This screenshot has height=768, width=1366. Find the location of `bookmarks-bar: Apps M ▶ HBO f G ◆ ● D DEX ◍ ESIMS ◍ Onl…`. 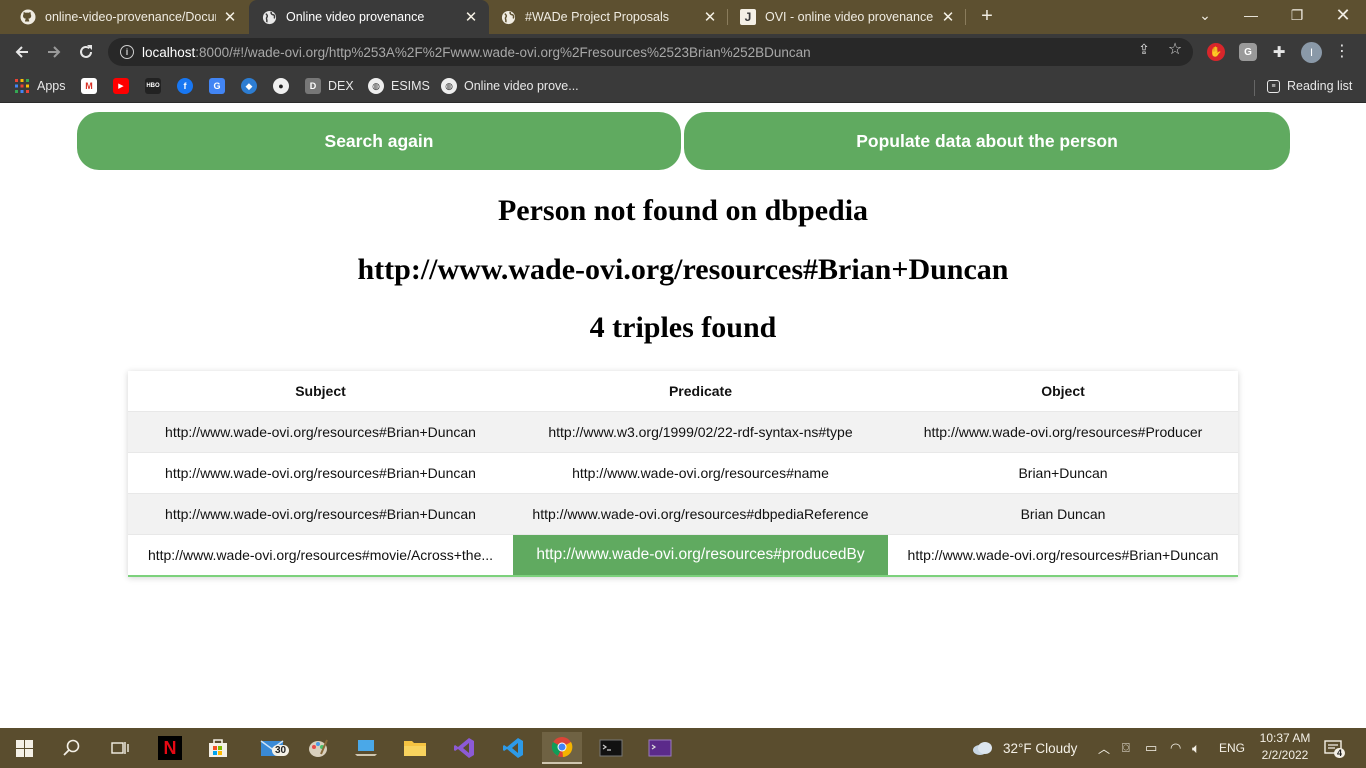

bookmarks-bar: Apps M ▶ HBO f G ◆ ● D DEX ◍ ESIMS ◍ Onl… is located at coordinates (683, 86).